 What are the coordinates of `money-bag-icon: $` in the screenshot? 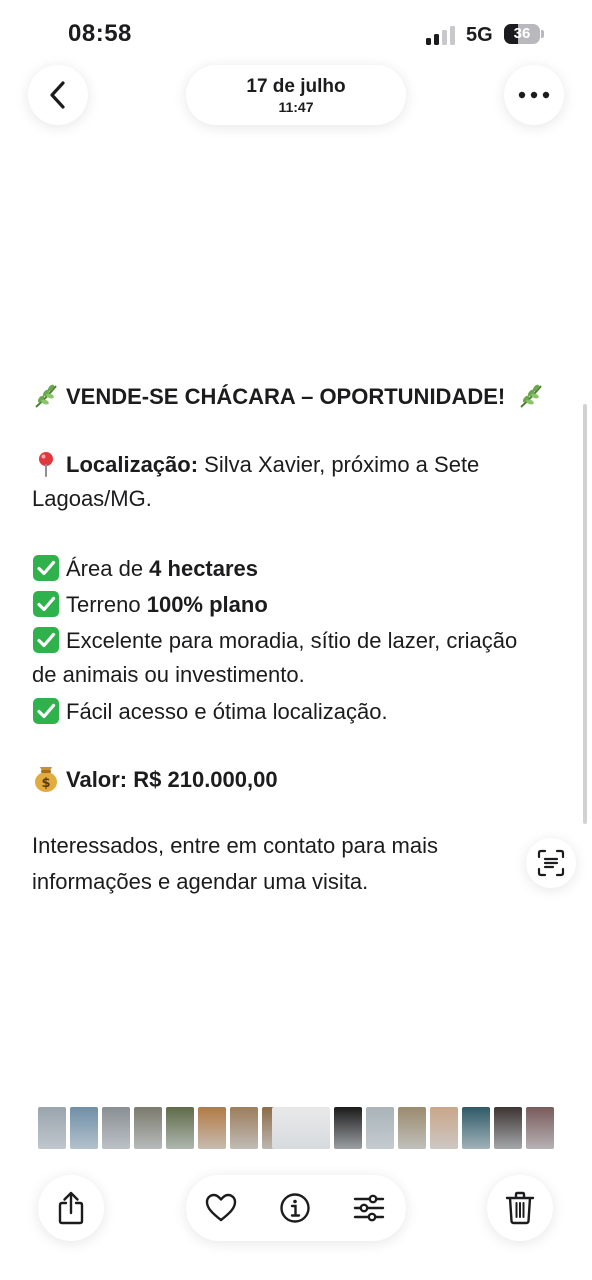 It's located at (46, 779).